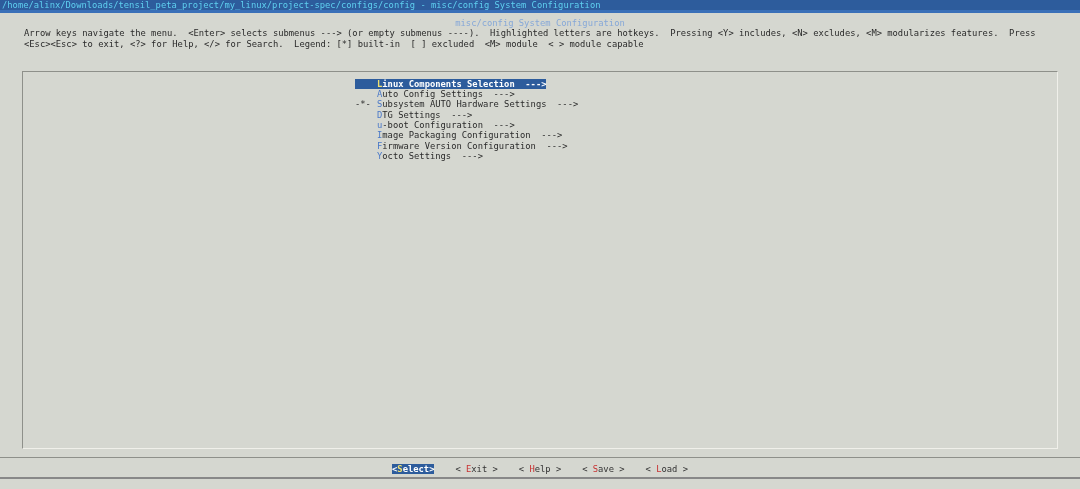  I want to click on help-text: Arrow keys navigate the menu. <Enter> selects submenus ---> (or empty submenus ----). Highlighted letters are hotkeys. Pressing <Y> includes, <N> excludes, <M> modularizes features. Press, so click(530, 33).